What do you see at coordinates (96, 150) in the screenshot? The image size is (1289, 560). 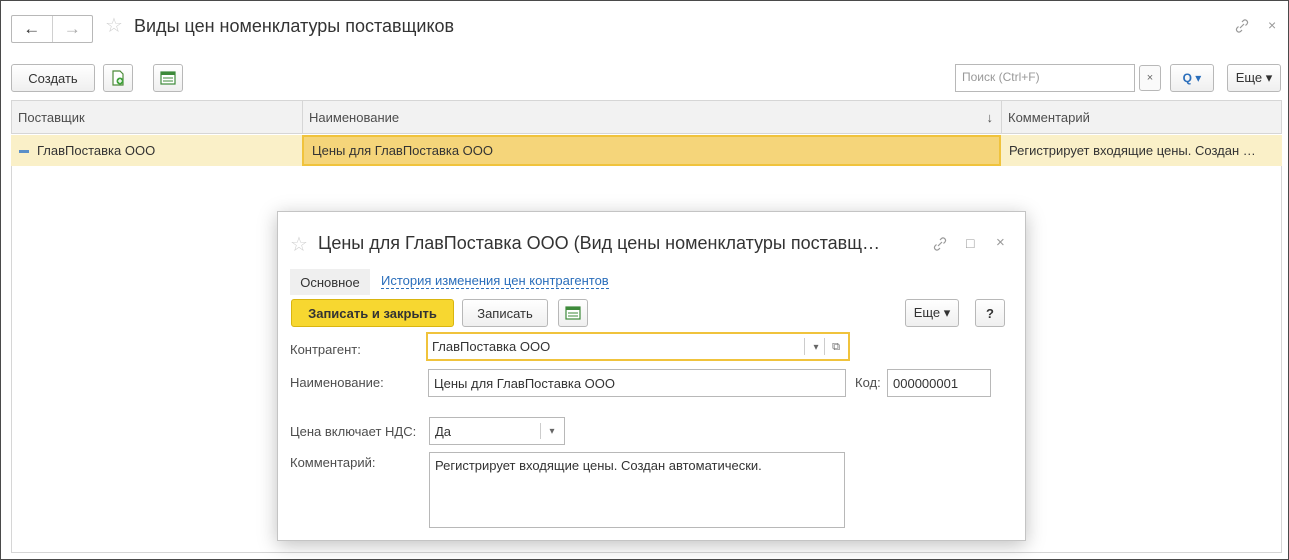 I see `cell-text: ГлавПоставка ООО` at bounding box center [96, 150].